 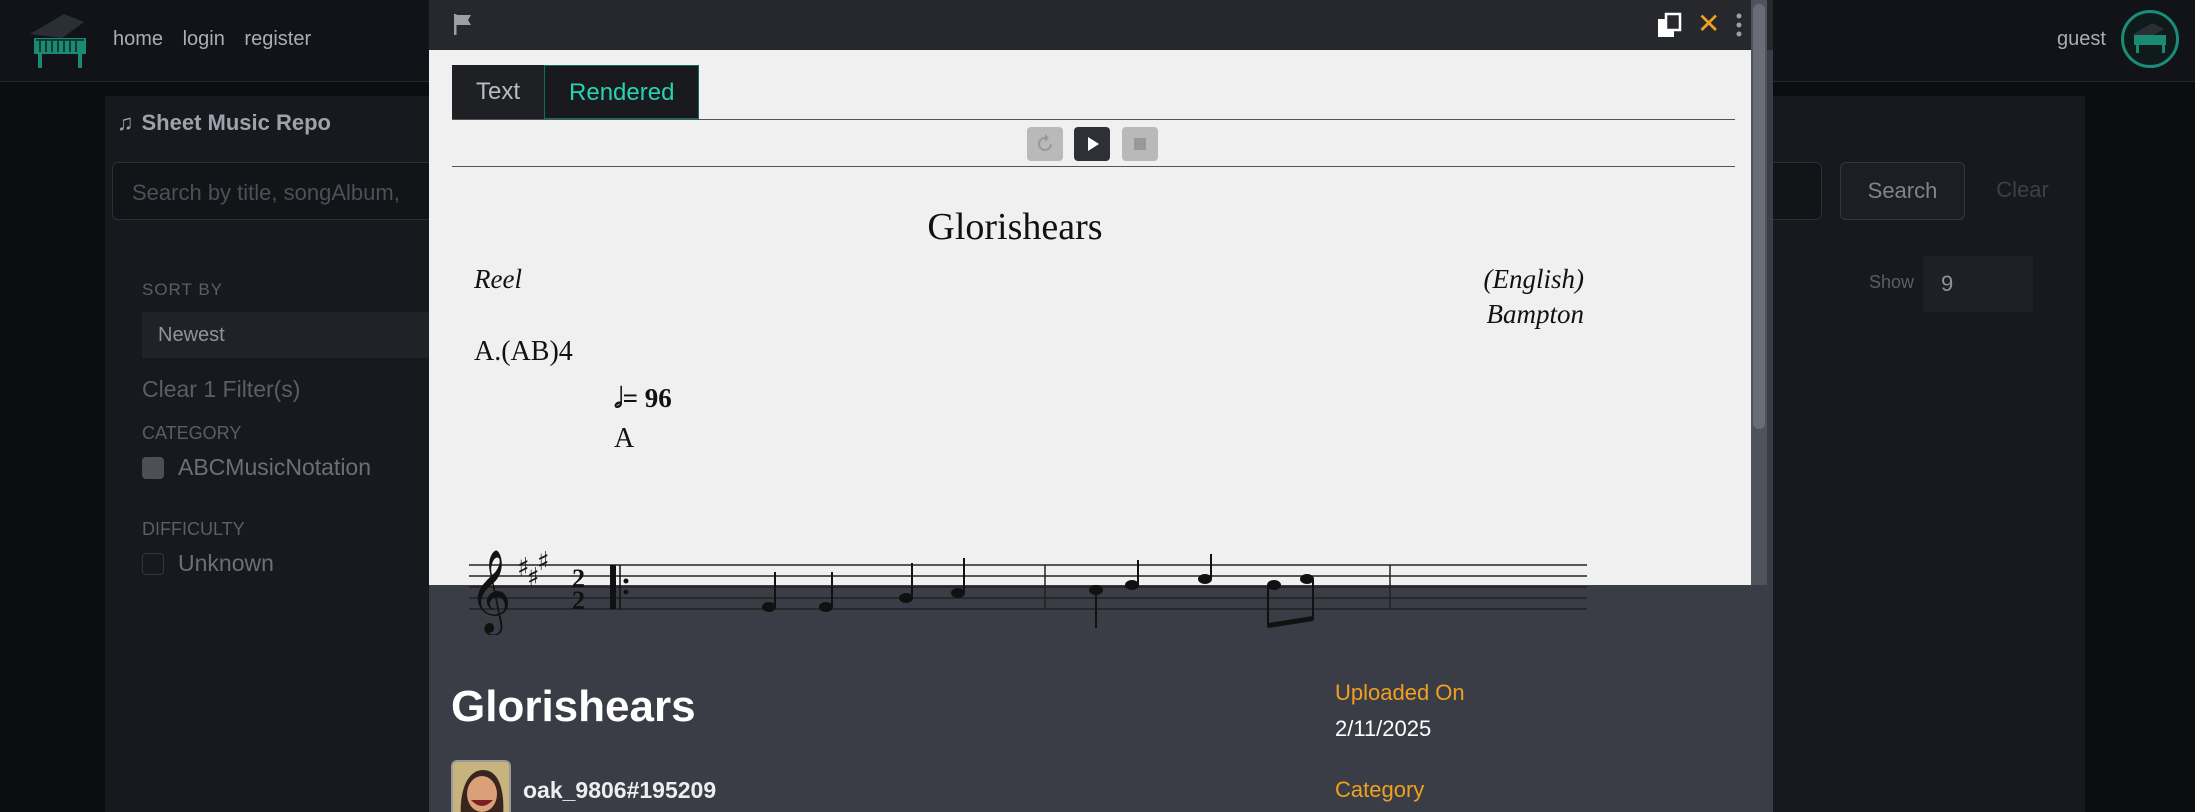 I want to click on restart-button, so click(x=1045, y=144).